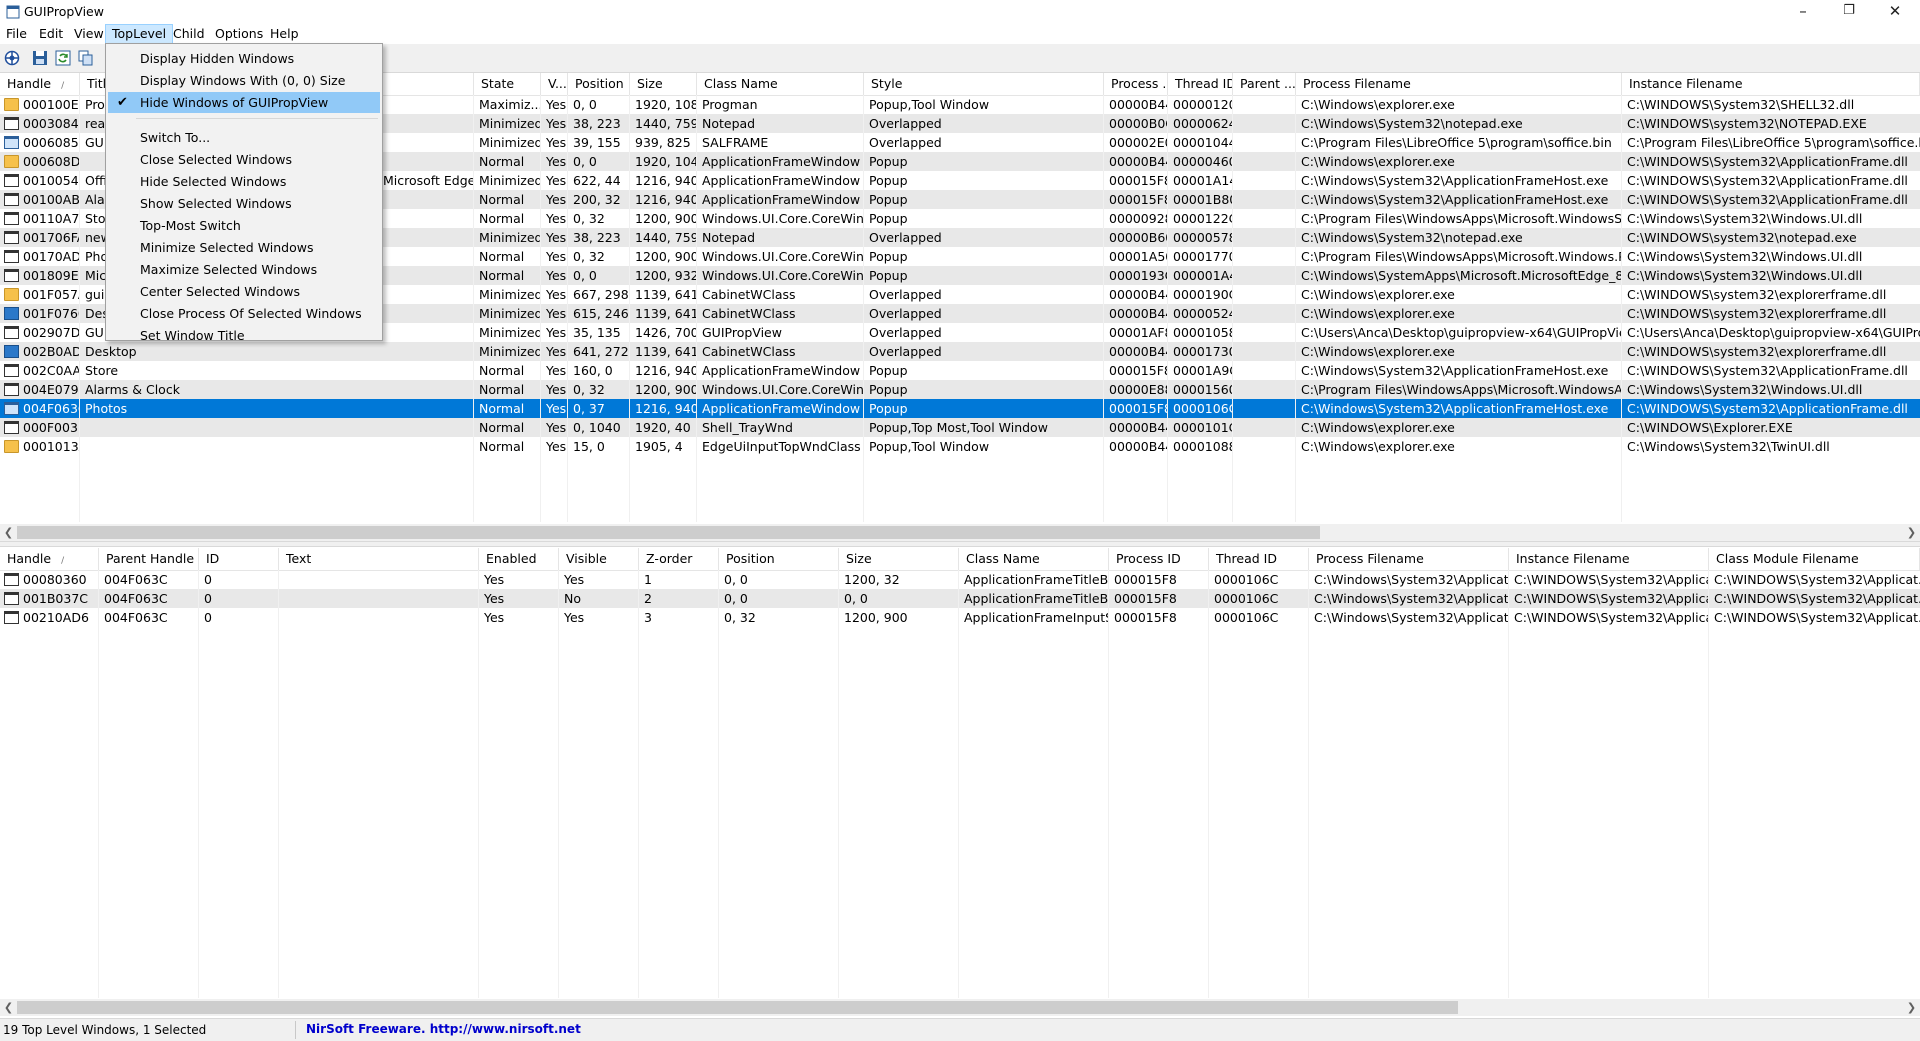 This screenshot has height=1041, width=1920. What do you see at coordinates (51, 332) in the screenshot?
I see `cell-handle: 002907DE` at bounding box center [51, 332].